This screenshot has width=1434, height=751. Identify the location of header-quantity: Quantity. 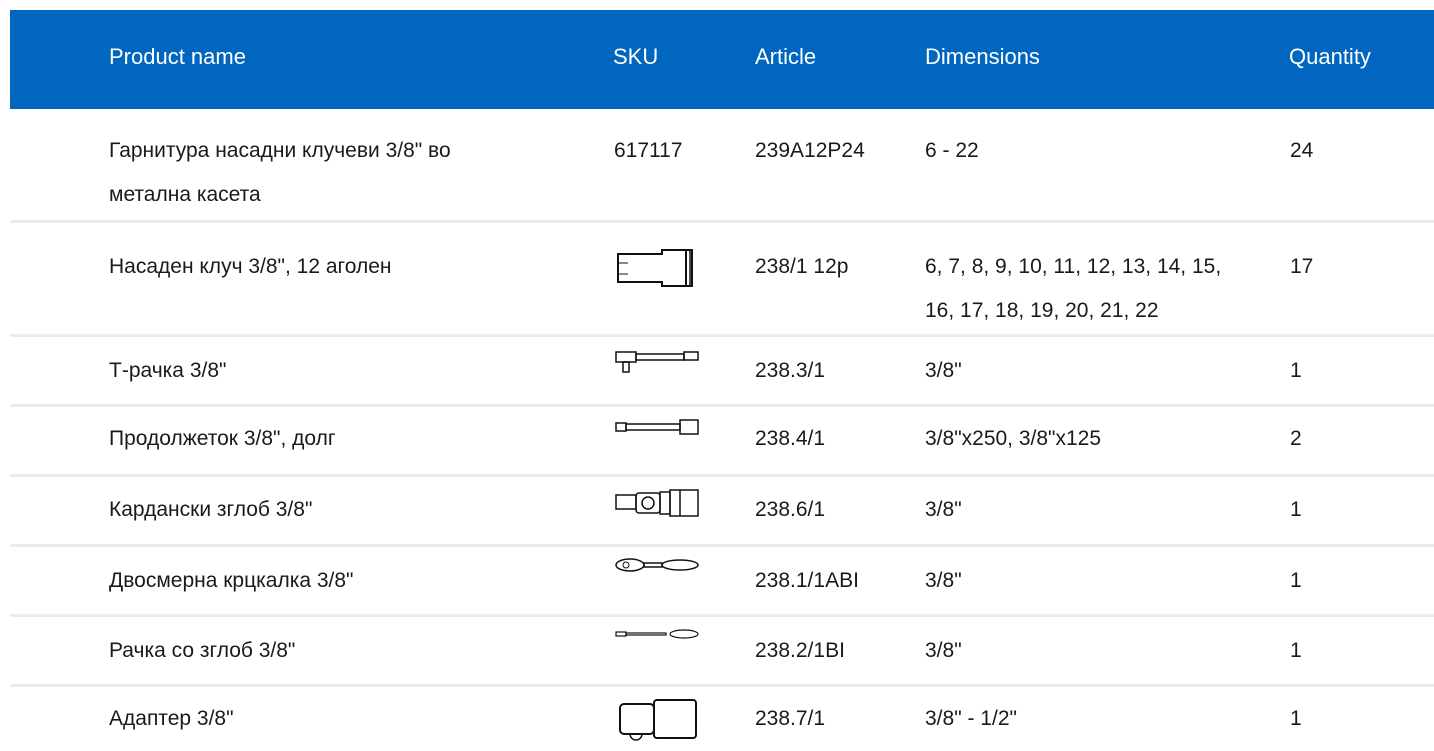
(1330, 56).